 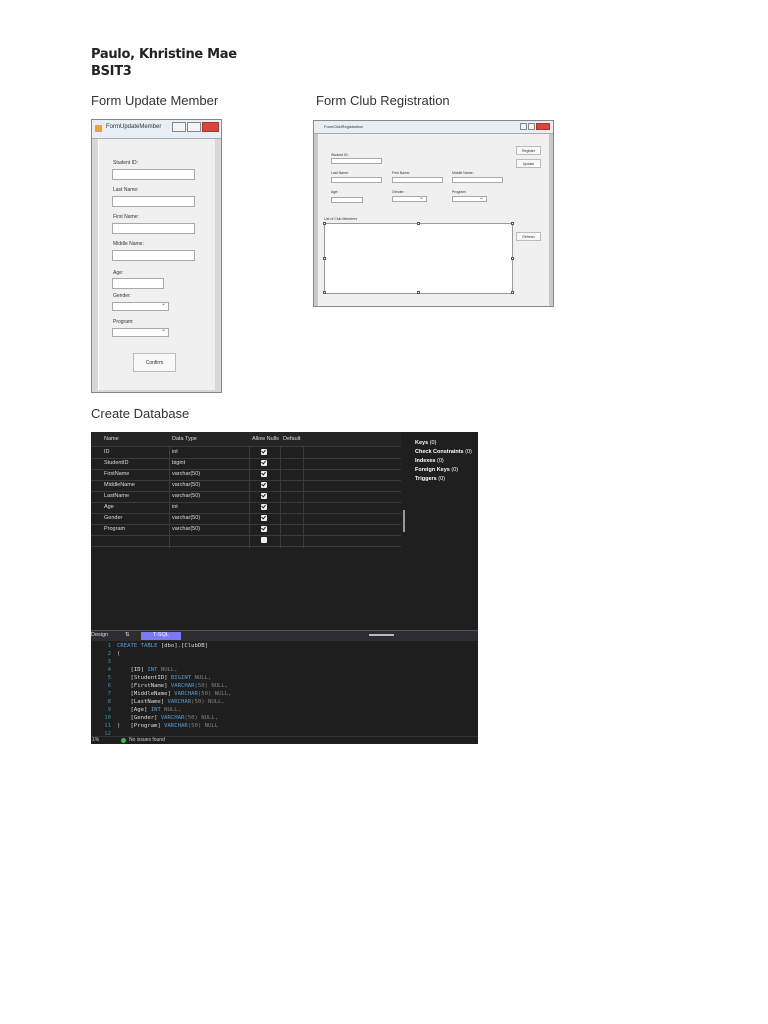 I want to click on author-block: Paulo, Khristine Mae BSIT3, so click(x=164, y=63).